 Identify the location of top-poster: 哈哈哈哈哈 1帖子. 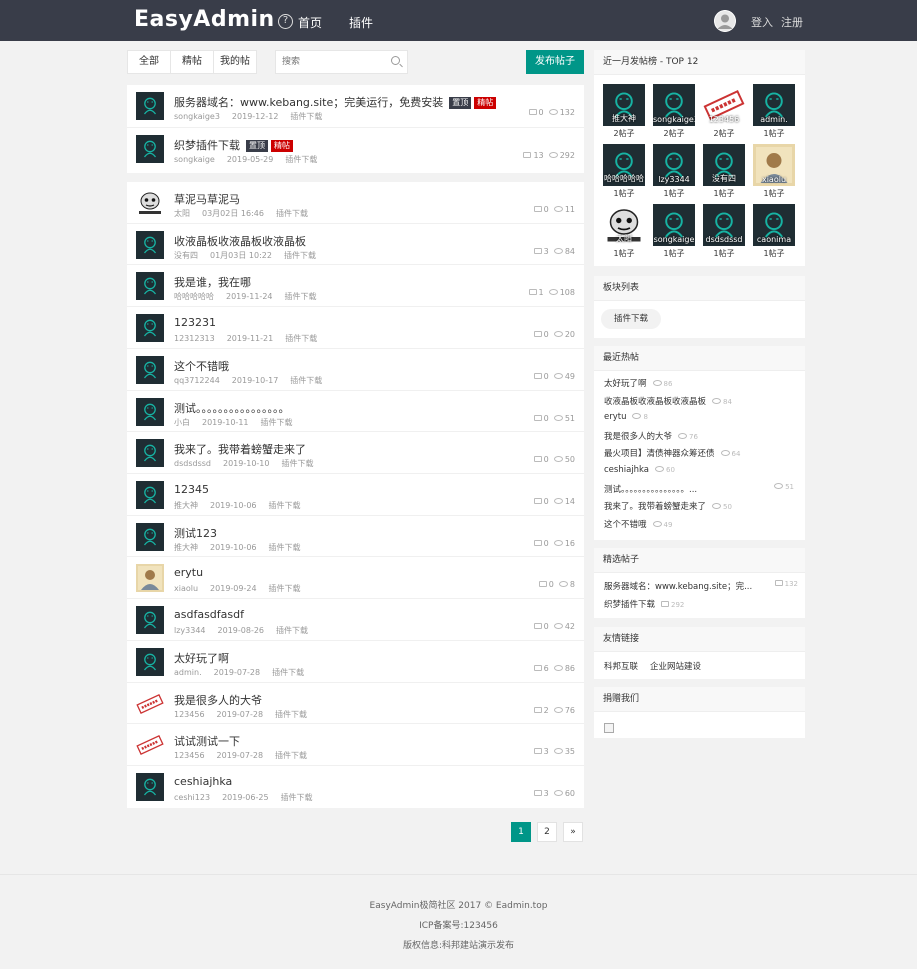
(624, 171).